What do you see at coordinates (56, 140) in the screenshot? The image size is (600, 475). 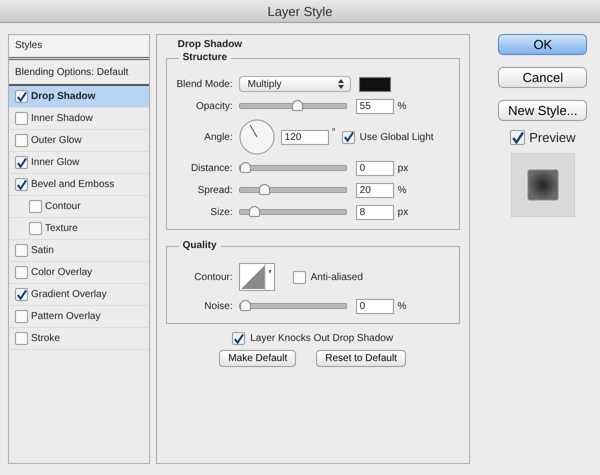 I see `style-label: Outer Glow` at bounding box center [56, 140].